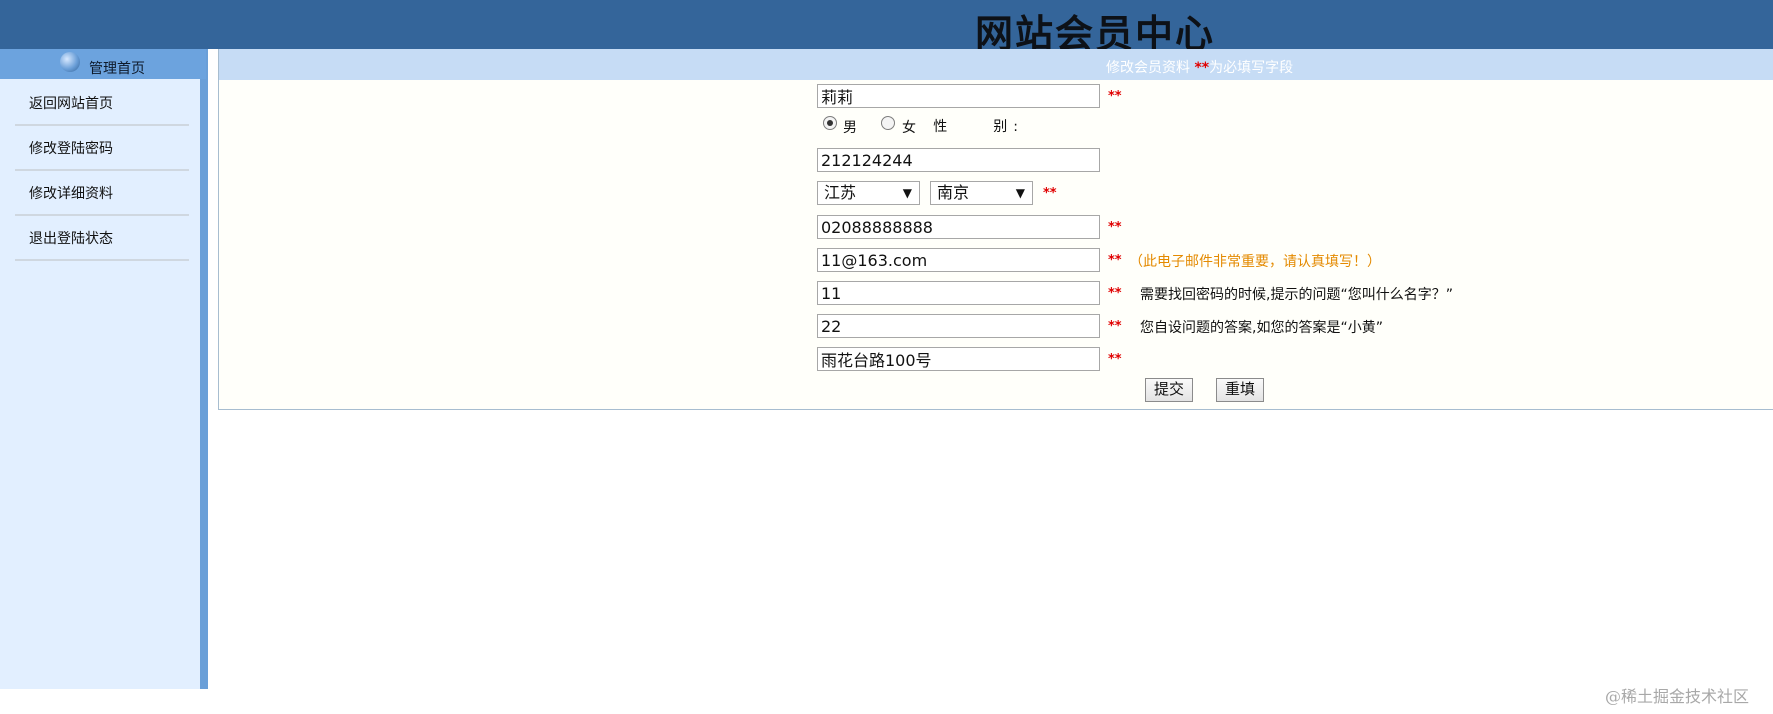 This screenshot has width=1773, height=714. I want to click on phone-input, so click(958, 227).